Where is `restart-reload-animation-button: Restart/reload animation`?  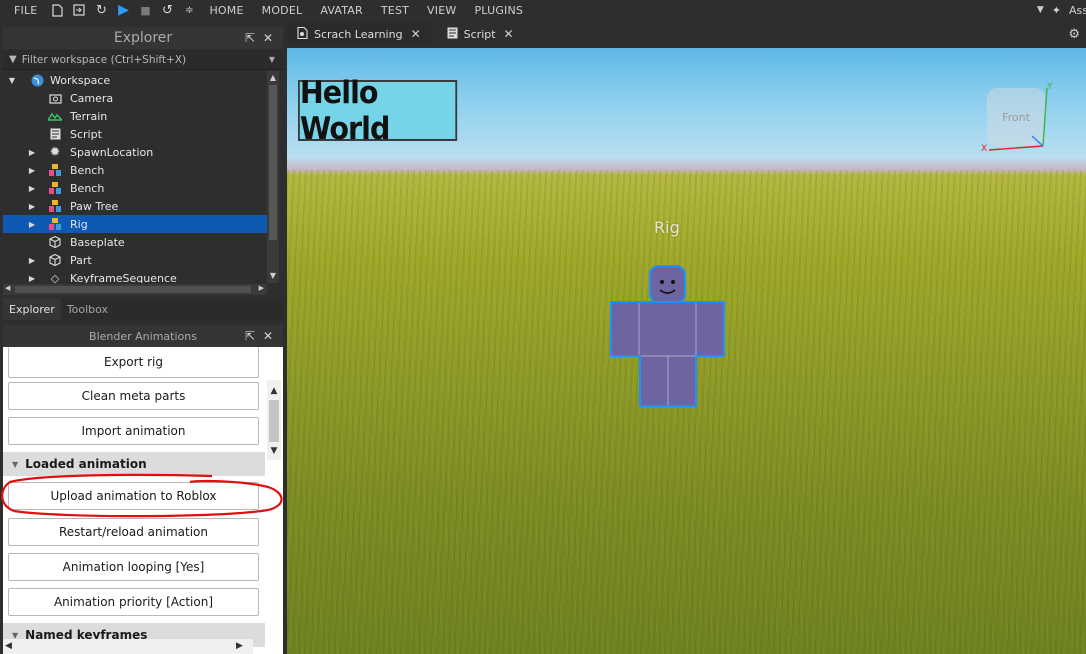 restart-reload-animation-button: Restart/reload animation is located at coordinates (133, 532).